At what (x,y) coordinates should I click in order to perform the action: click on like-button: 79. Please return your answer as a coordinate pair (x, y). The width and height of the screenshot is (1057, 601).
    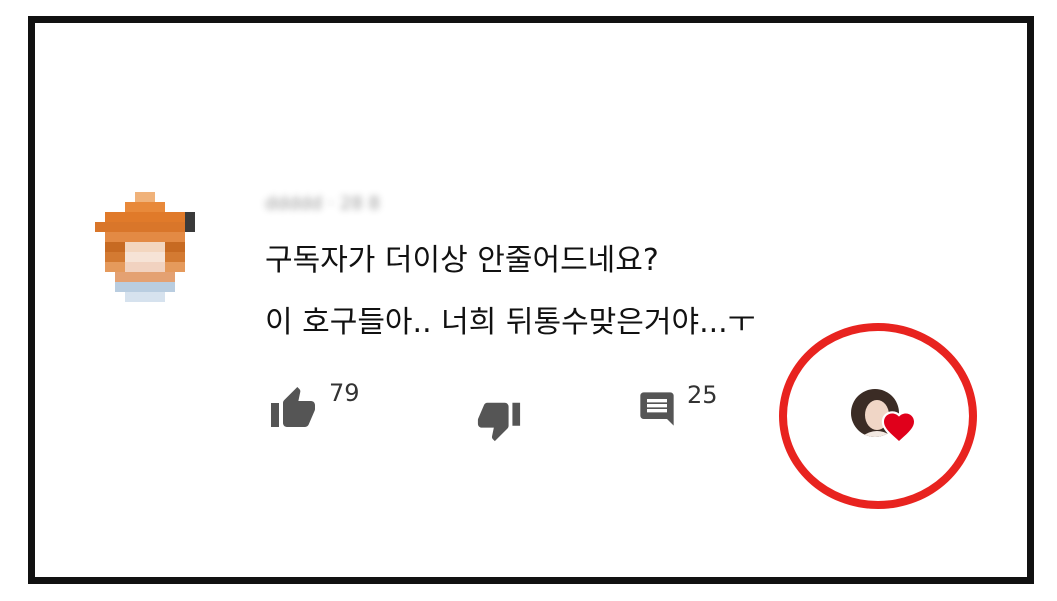
    Looking at the image, I should click on (313, 406).